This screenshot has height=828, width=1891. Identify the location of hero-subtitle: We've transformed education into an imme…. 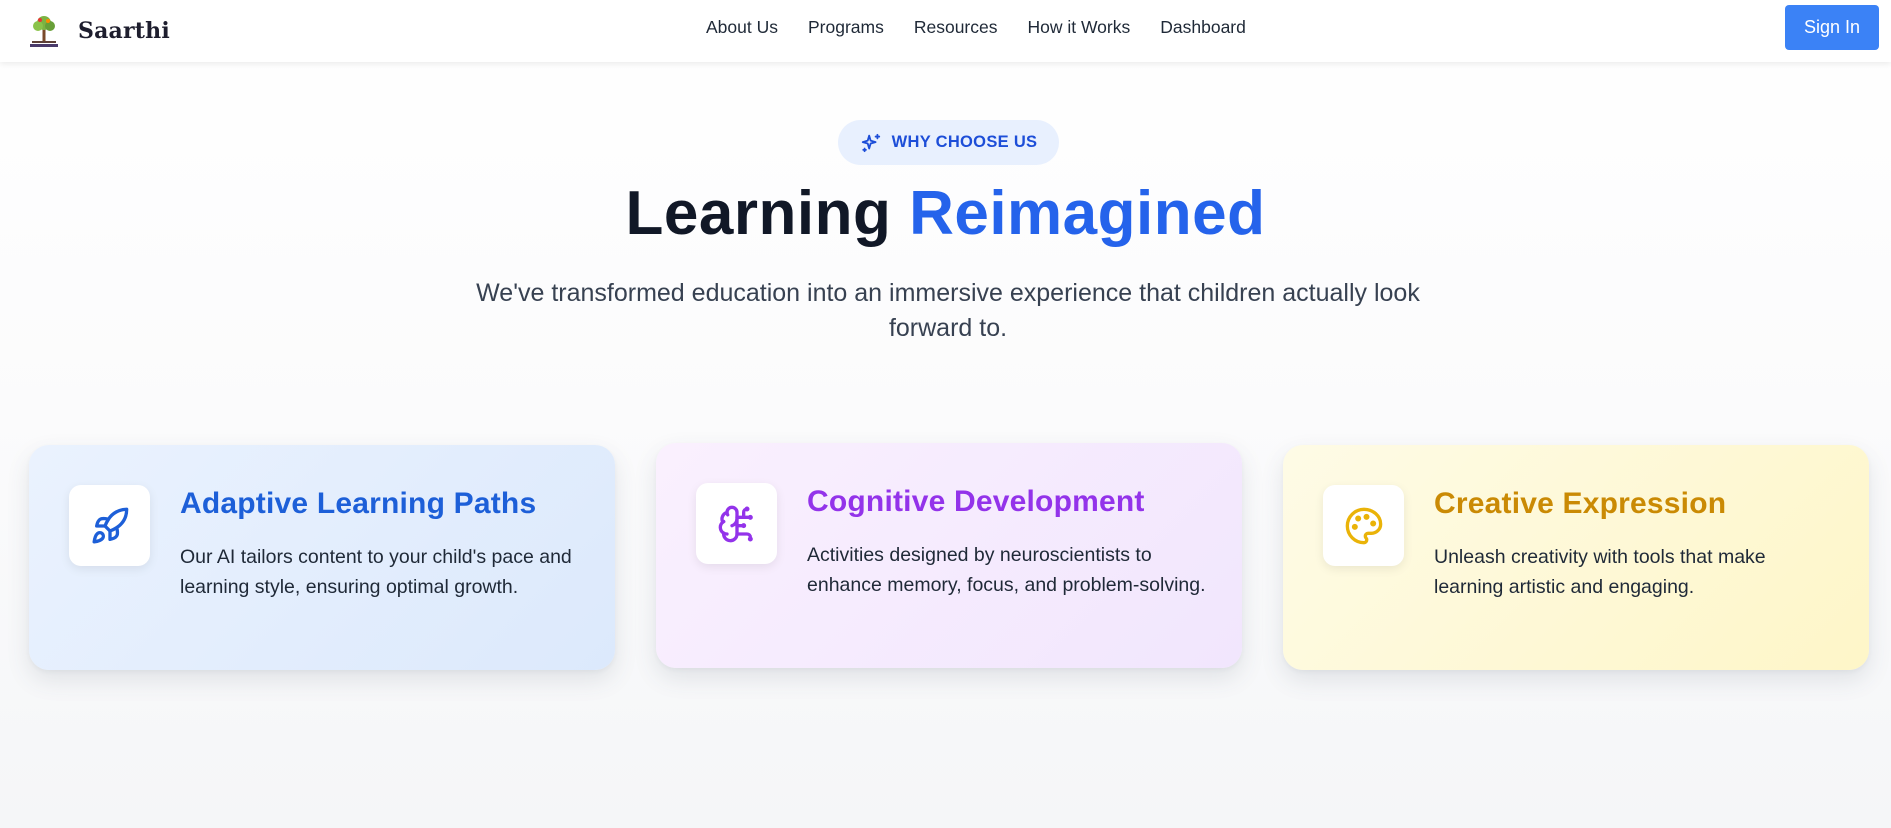
(948, 310).